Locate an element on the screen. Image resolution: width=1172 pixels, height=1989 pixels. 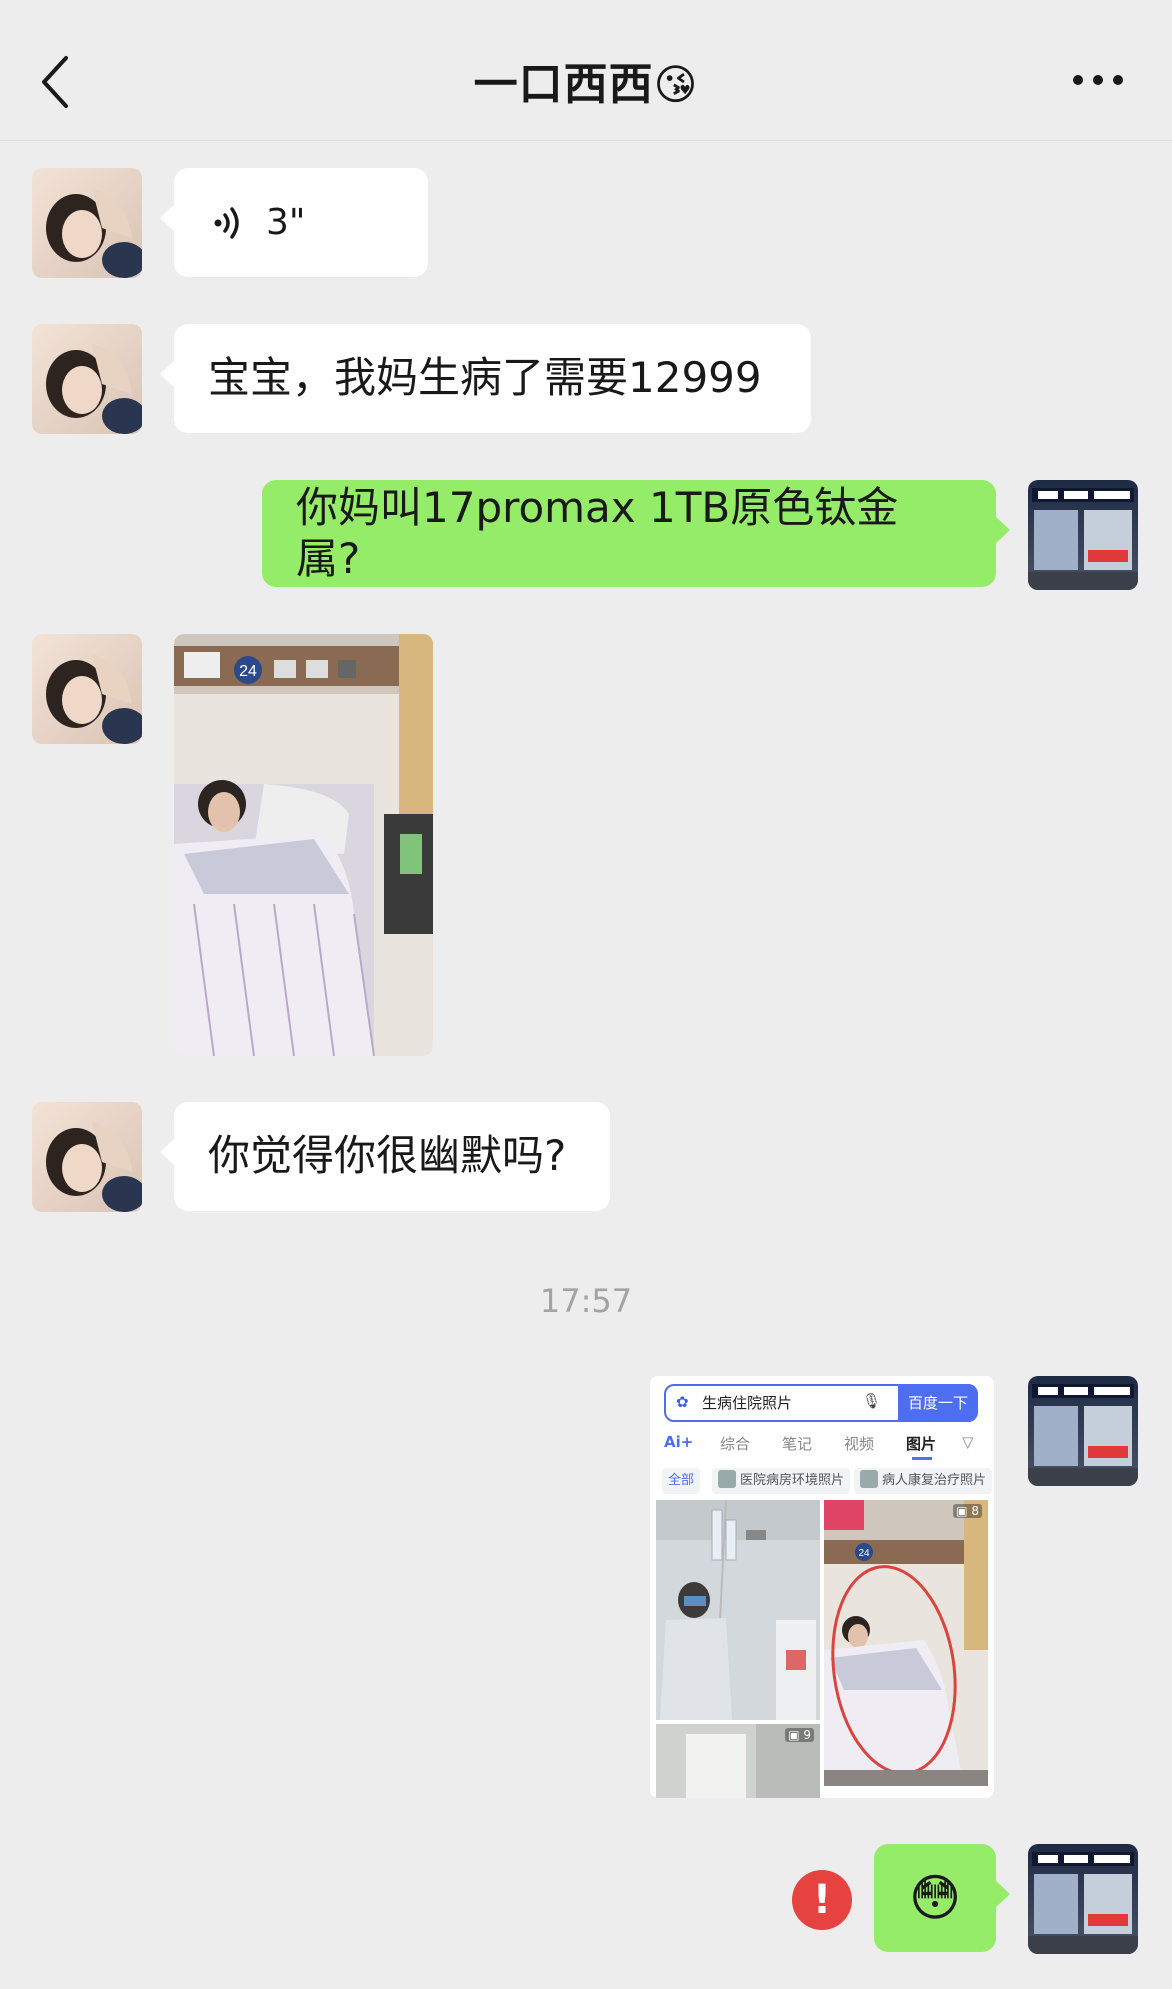
baidu-paw-icon: ✿ is located at coordinates (682, 1402).